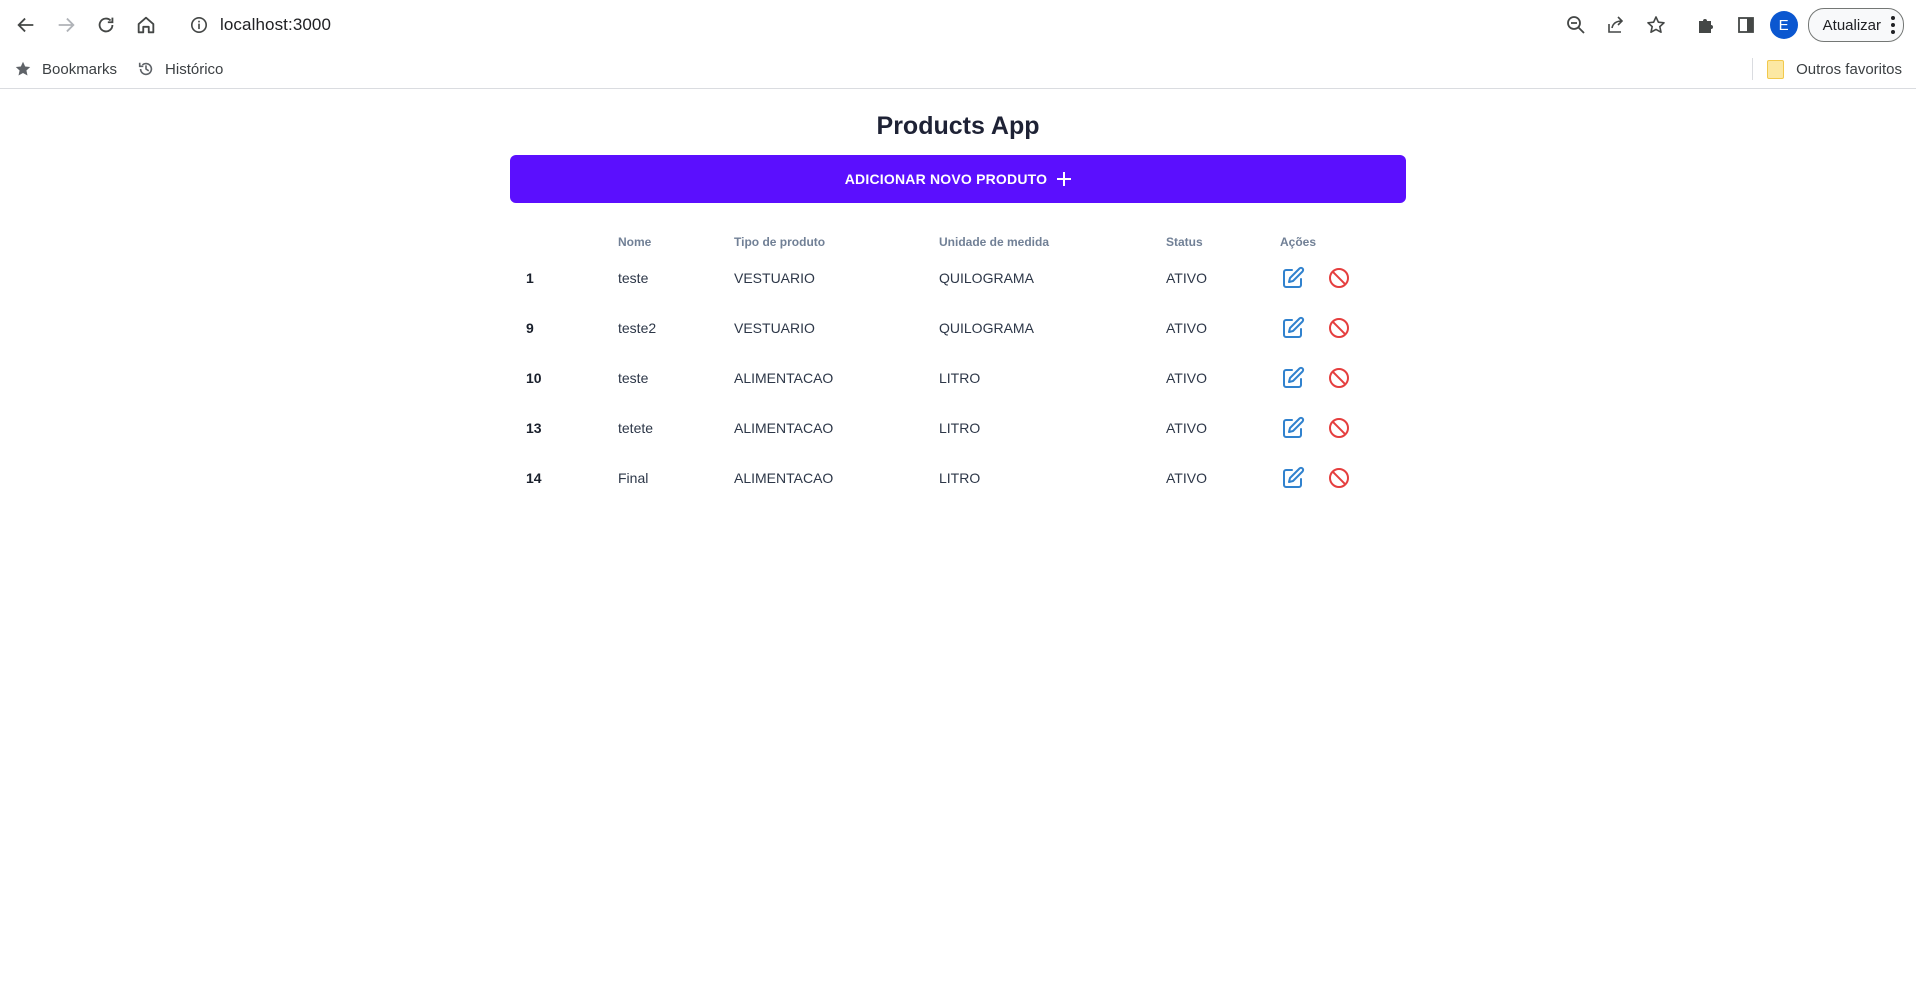 The image size is (1916, 990). I want to click on table-row: 13 tetete ALIMENTACAO LITRO ATIVO, so click(941, 428).